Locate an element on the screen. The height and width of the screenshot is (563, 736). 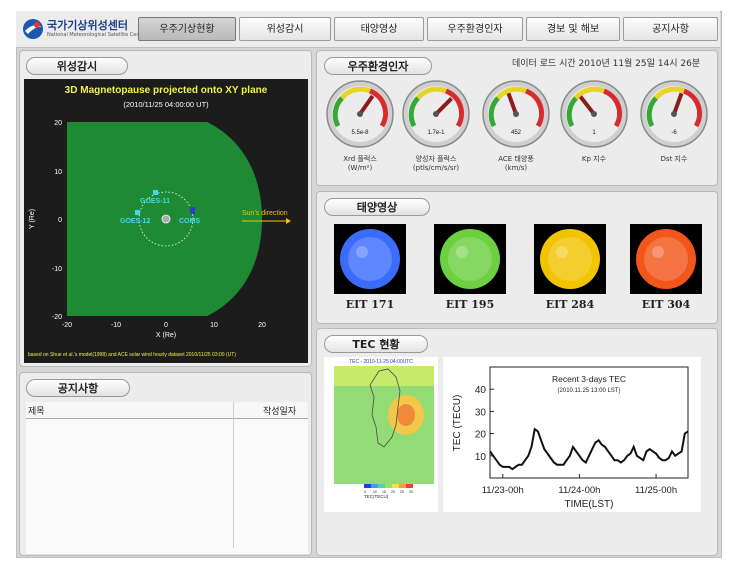
colorbar-tick: 30 is located at coordinates (411, 492).